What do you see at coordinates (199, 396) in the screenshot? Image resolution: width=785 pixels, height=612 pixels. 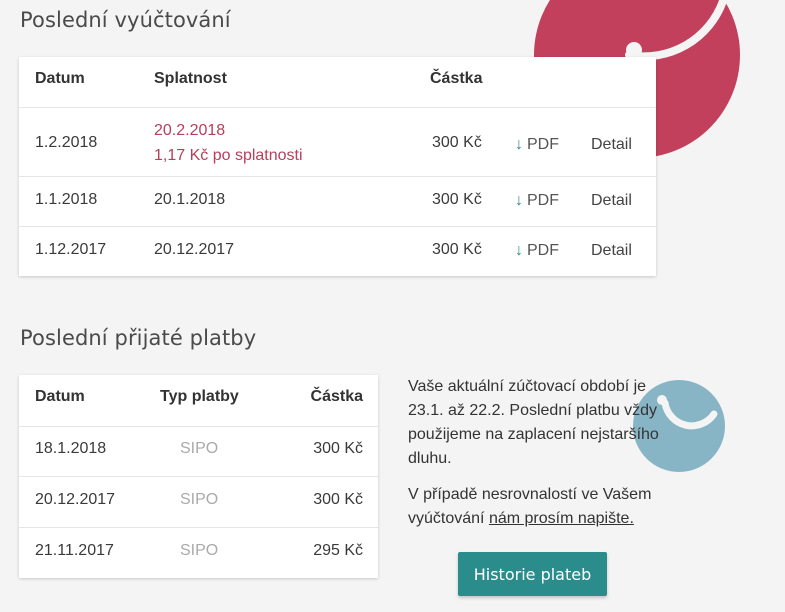 I see `payments-header-type: Typ platby` at bounding box center [199, 396].